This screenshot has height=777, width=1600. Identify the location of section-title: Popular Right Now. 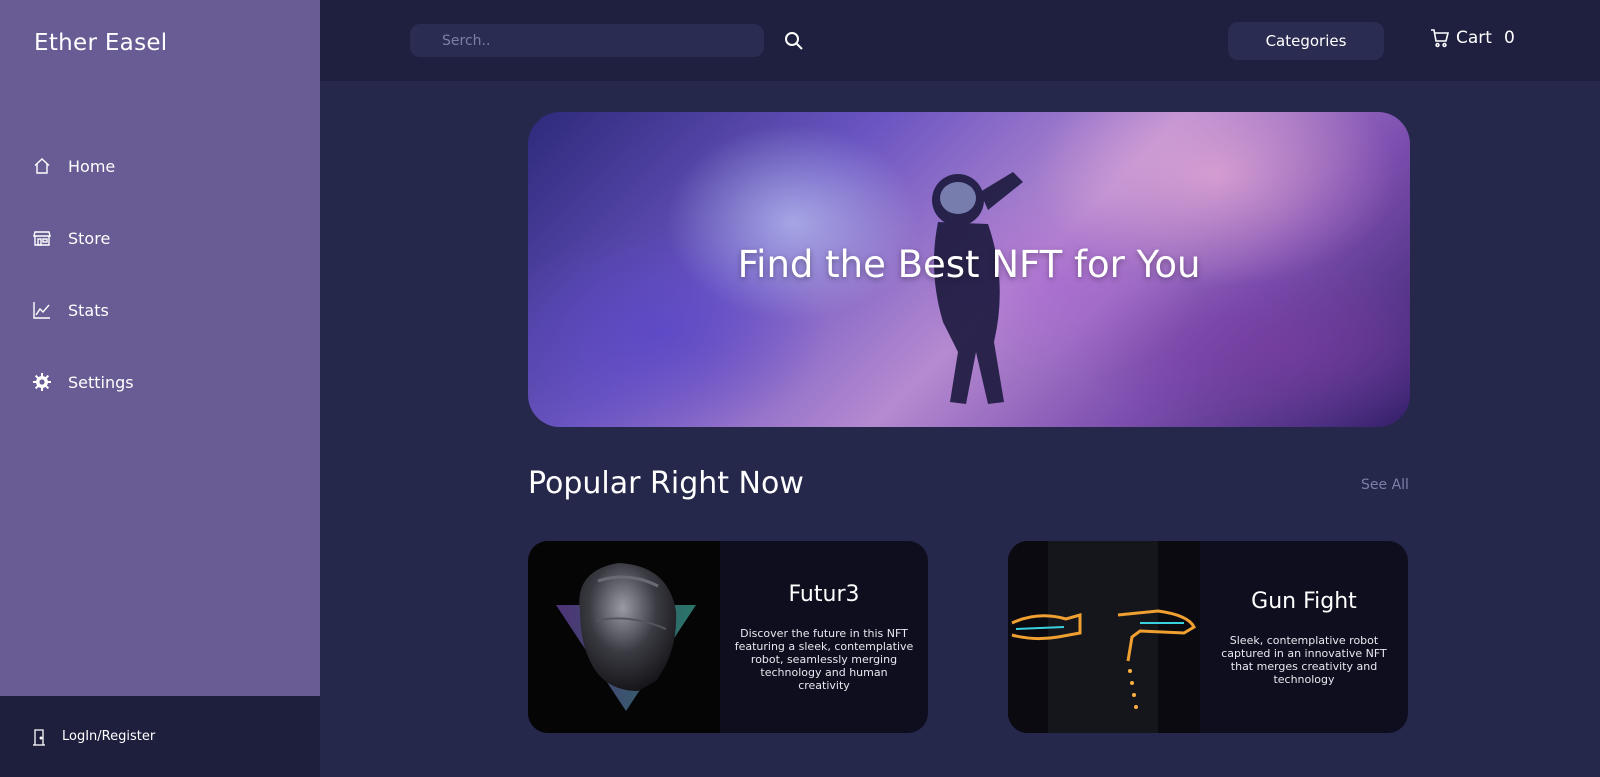
(666, 483).